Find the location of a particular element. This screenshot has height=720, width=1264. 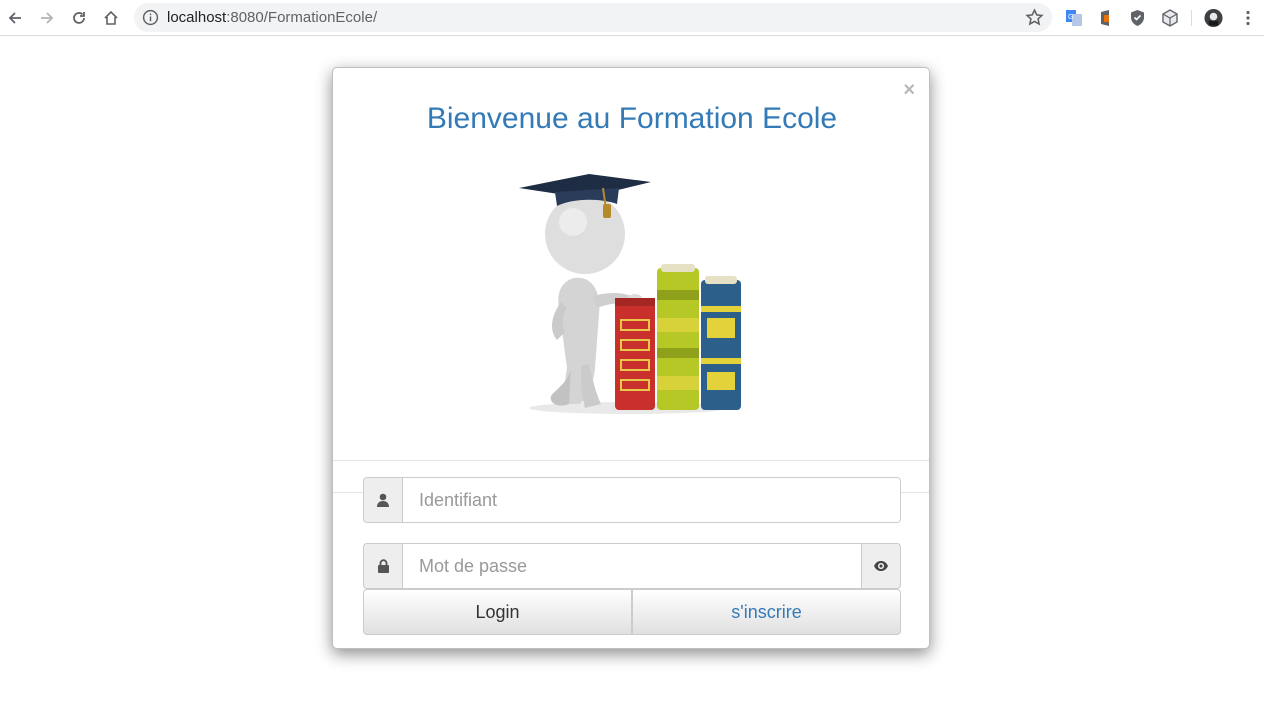

info-icon is located at coordinates (150, 17).